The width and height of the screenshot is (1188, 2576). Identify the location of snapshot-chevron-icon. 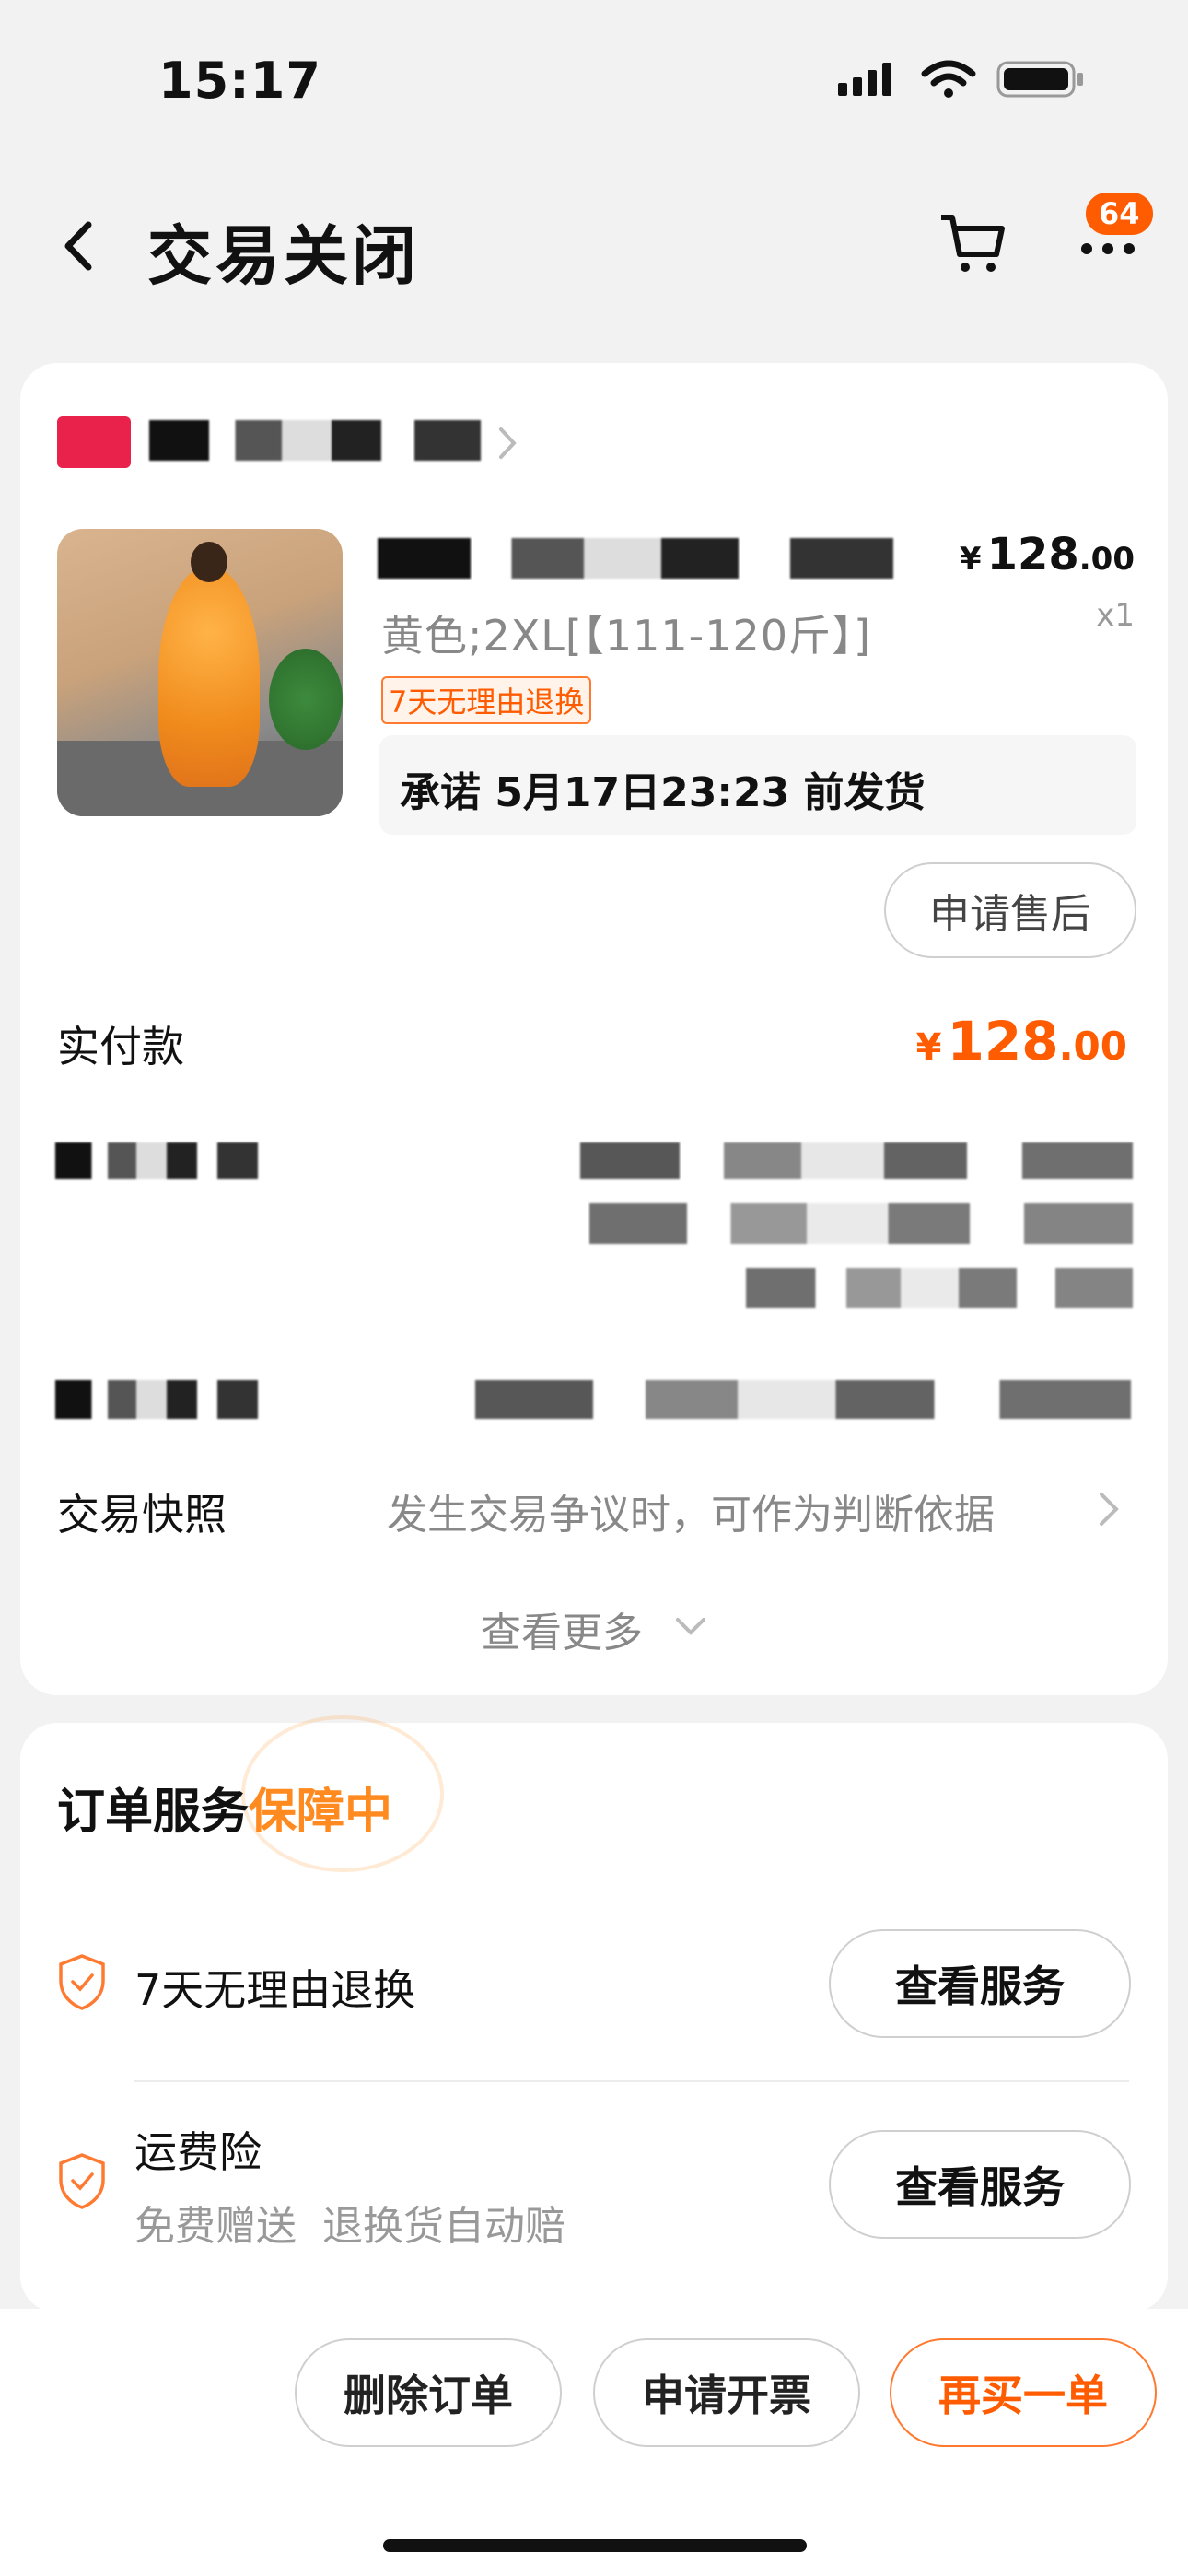
(1109, 1509).